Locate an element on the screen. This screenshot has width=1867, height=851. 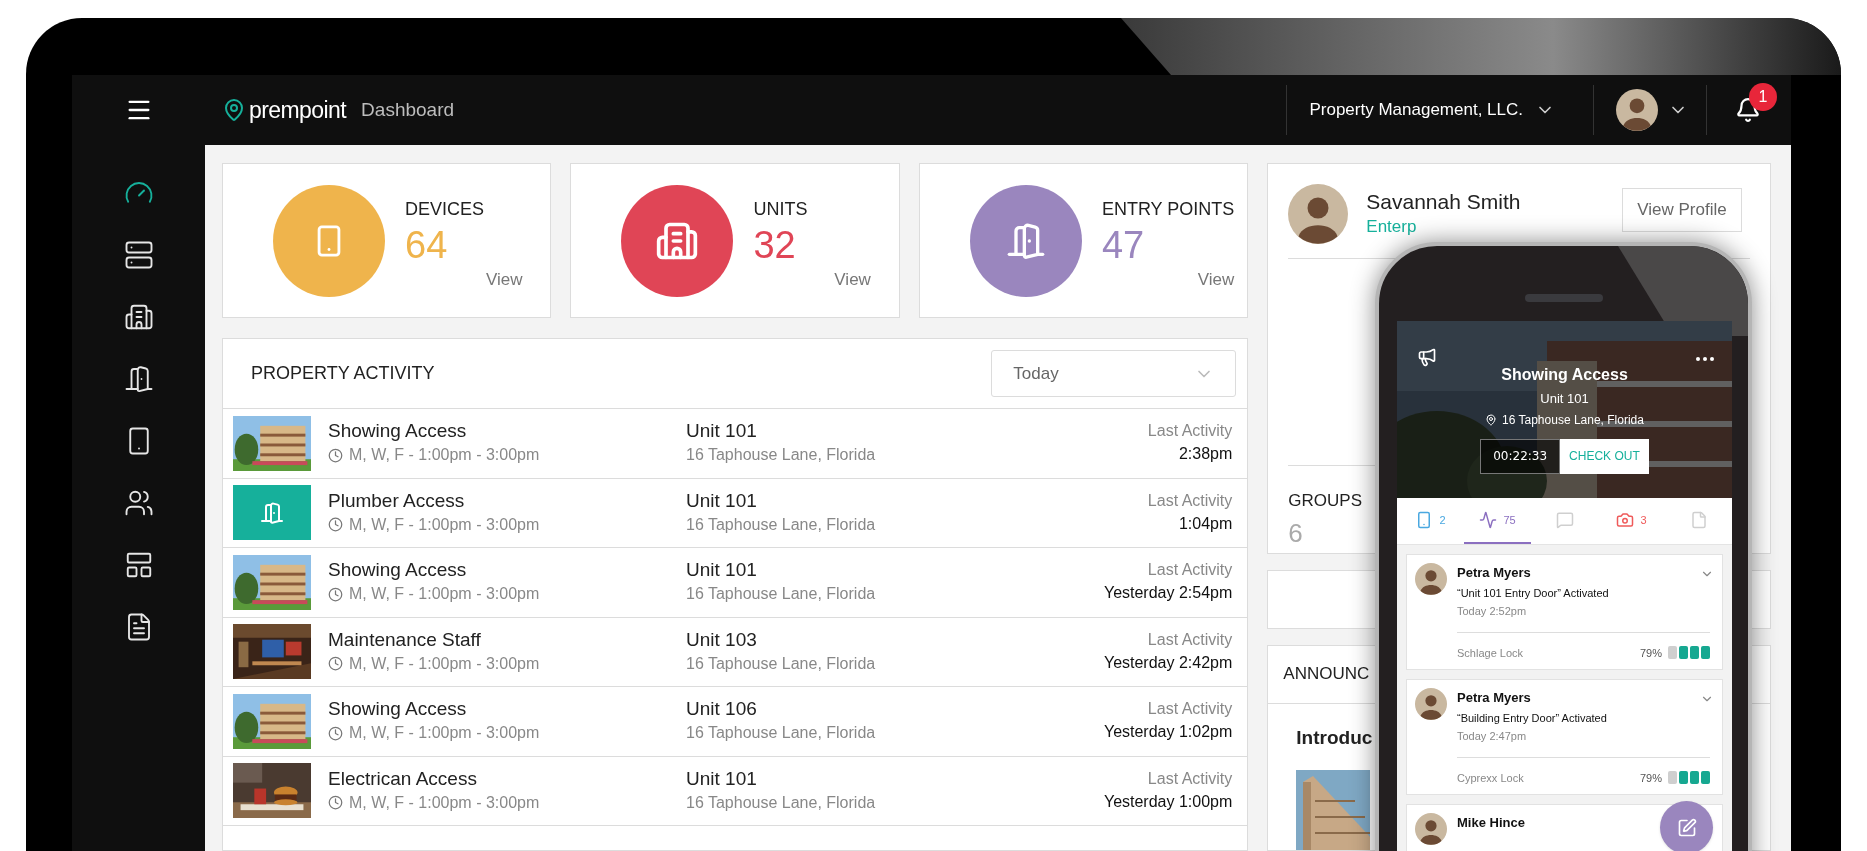
event-text: “Unit 101 Entry Door” Activated is located at coordinates (1533, 593).